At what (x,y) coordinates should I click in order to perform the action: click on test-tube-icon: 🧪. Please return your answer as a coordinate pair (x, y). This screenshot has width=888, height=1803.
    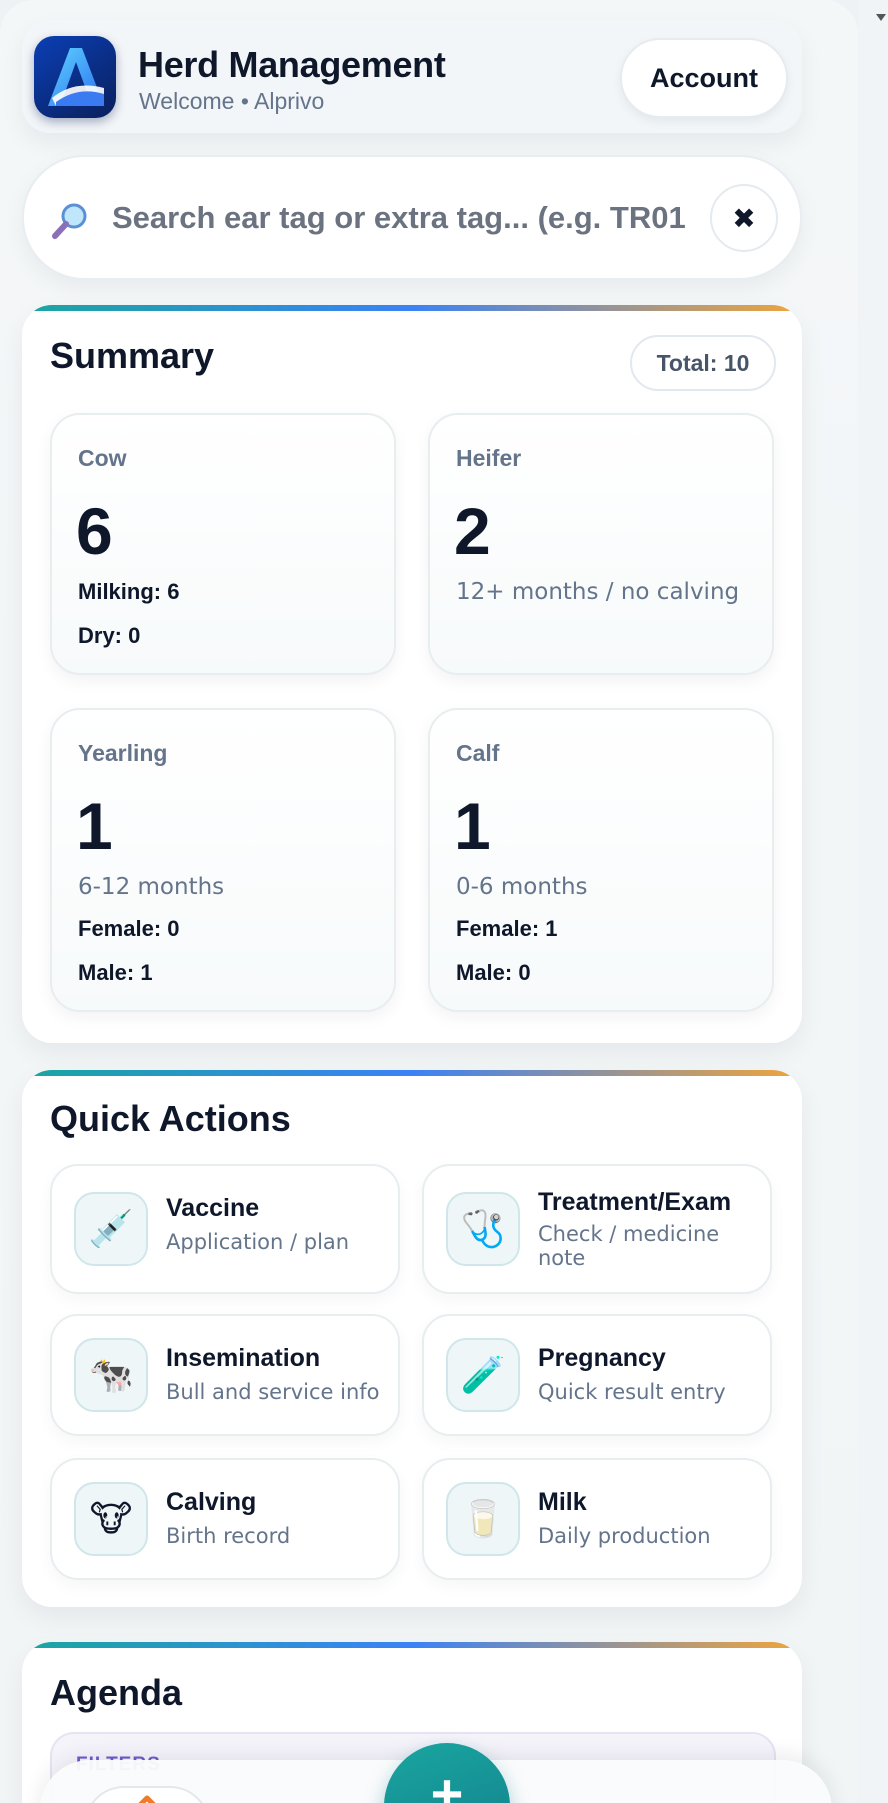
    Looking at the image, I should click on (483, 1375).